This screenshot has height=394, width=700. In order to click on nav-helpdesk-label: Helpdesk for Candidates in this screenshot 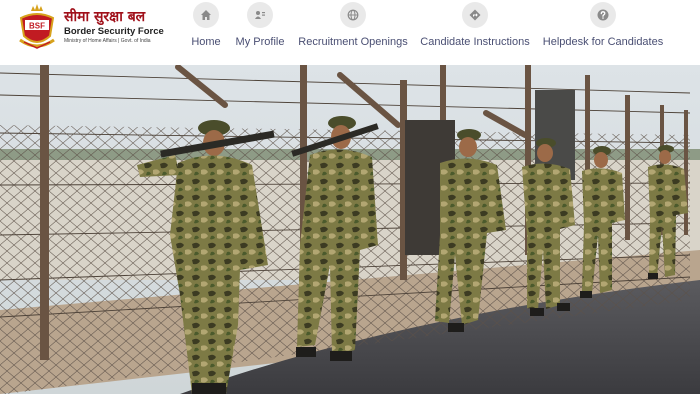, I will do `click(603, 42)`.